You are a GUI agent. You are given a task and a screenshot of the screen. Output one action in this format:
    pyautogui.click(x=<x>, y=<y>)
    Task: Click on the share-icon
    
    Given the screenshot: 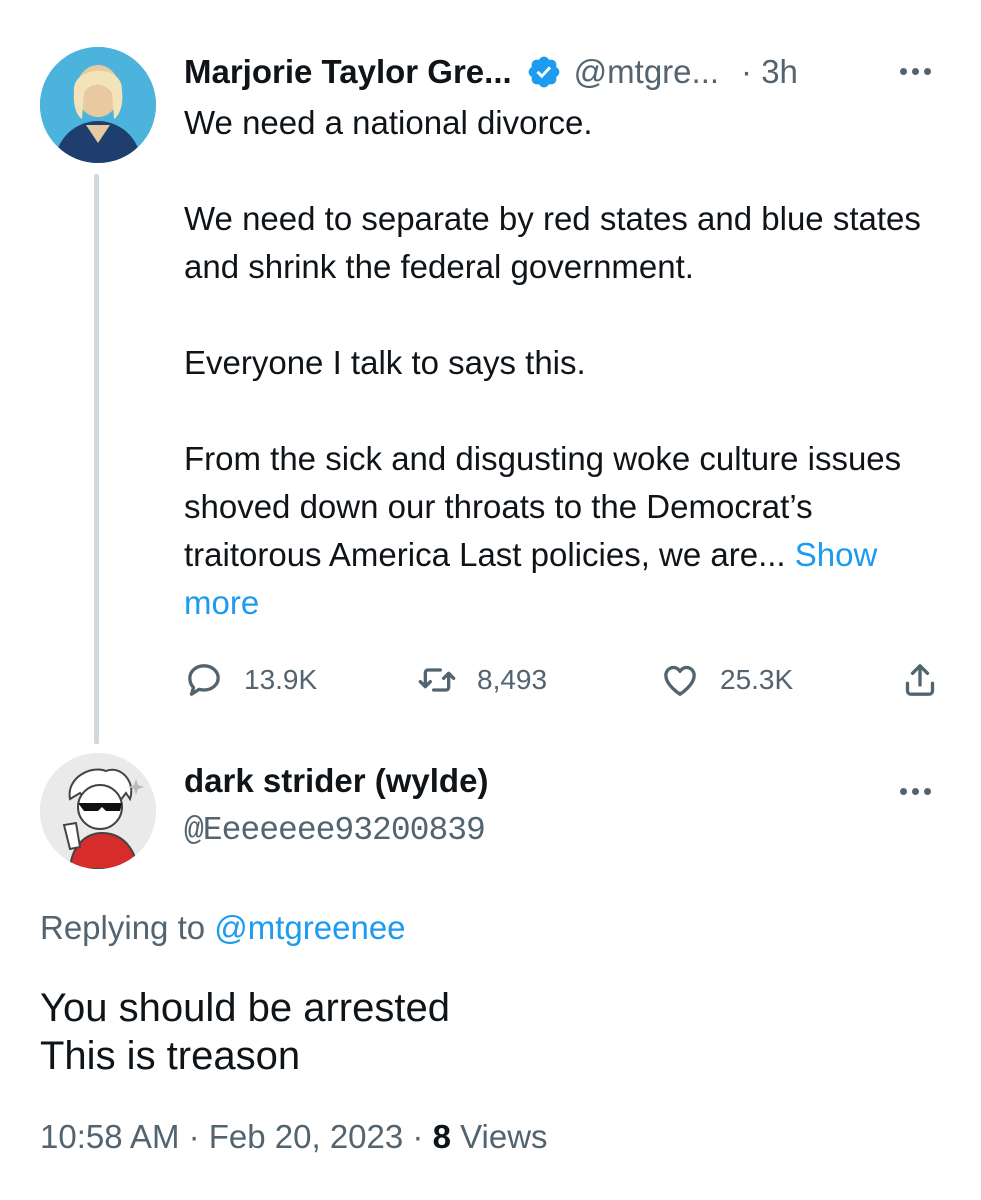 What is the action you would take?
    pyautogui.click(x=920, y=680)
    